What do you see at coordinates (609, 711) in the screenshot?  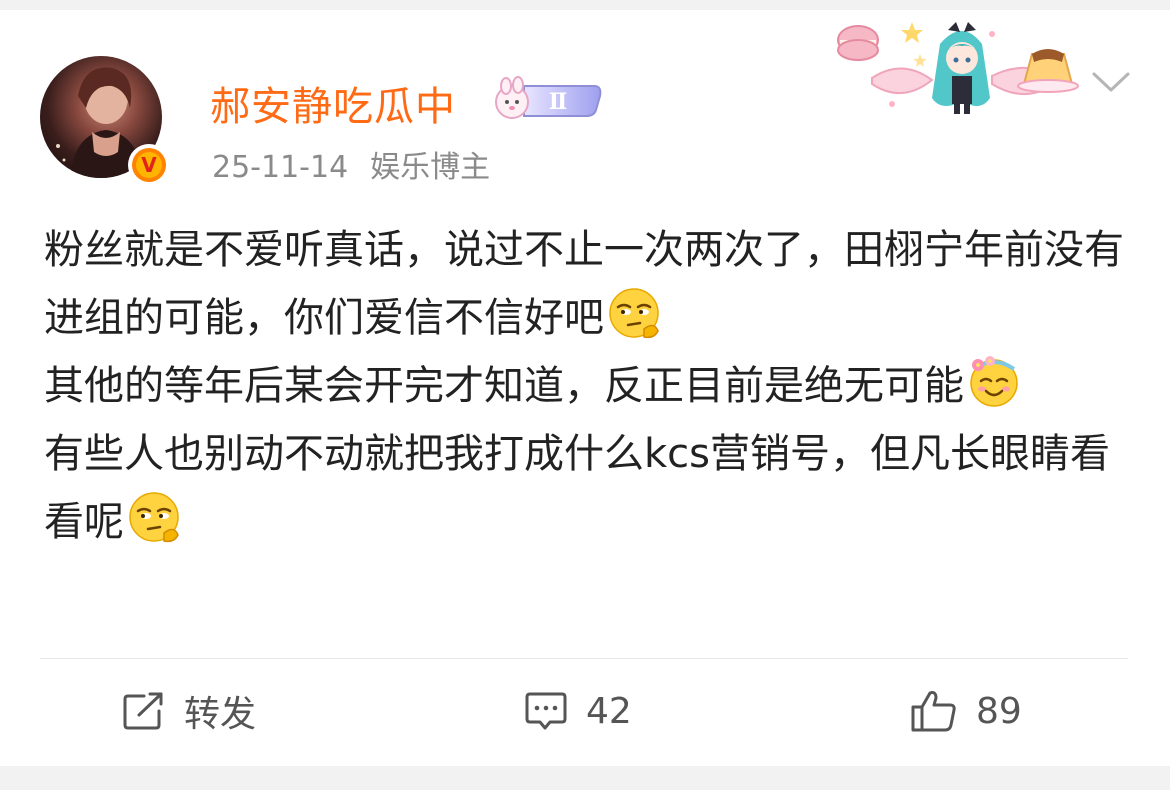 I see `comment-count: 42` at bounding box center [609, 711].